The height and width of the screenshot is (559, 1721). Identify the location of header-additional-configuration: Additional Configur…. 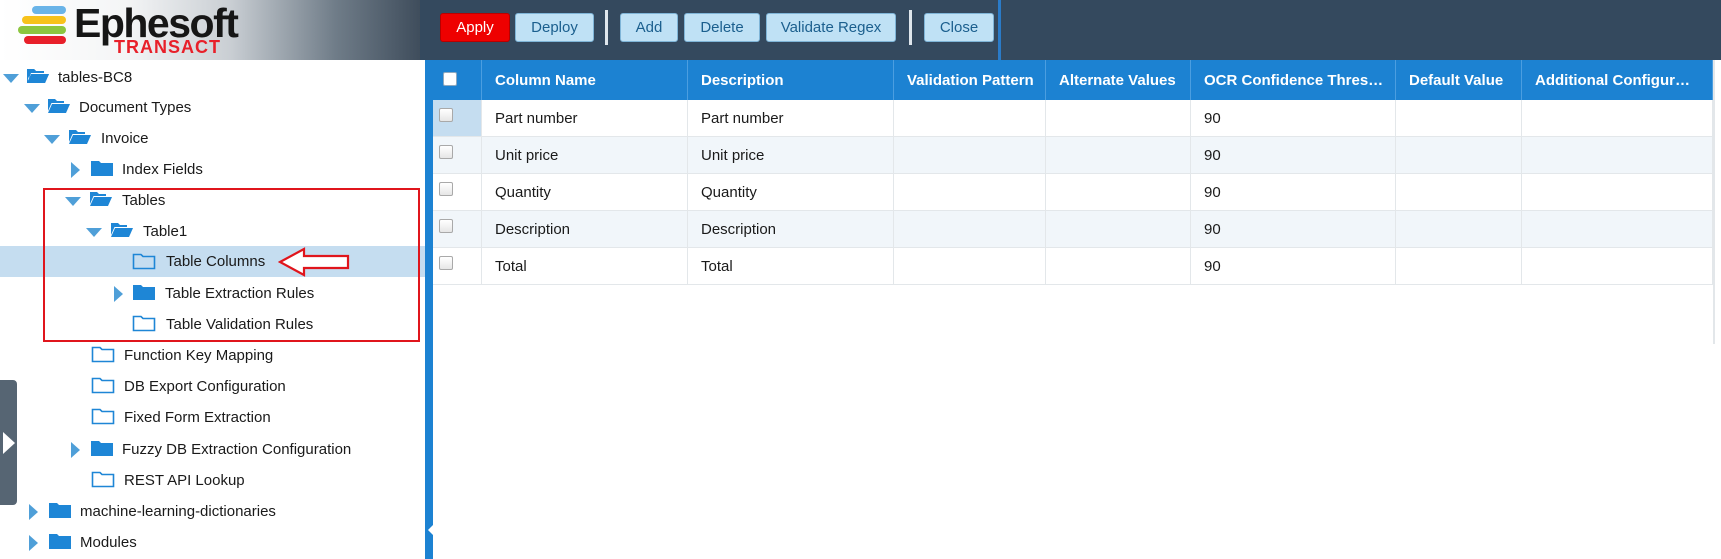
(1617, 80).